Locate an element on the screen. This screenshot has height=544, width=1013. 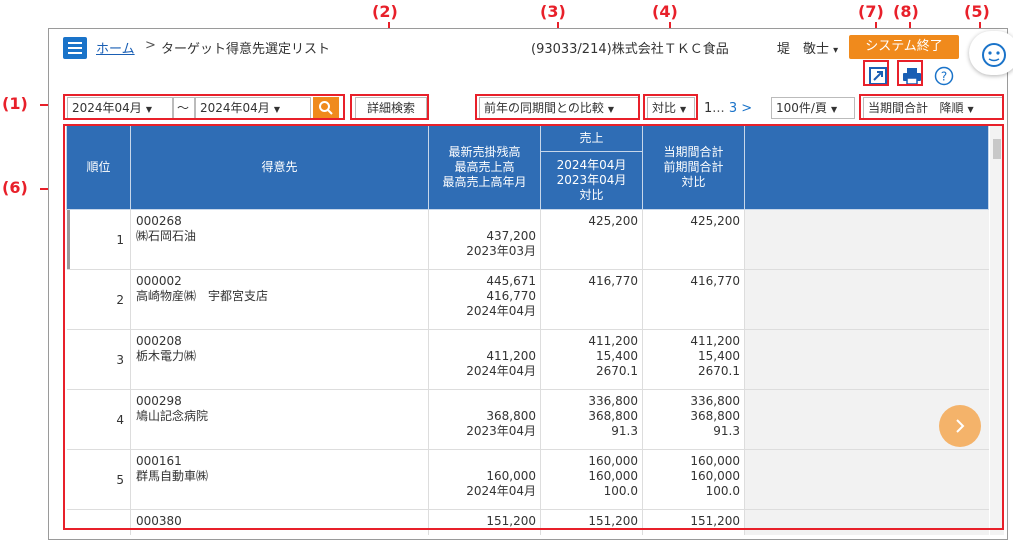
table-row: 000380 151,200 151,200 151,200 is located at coordinates (527, 522).